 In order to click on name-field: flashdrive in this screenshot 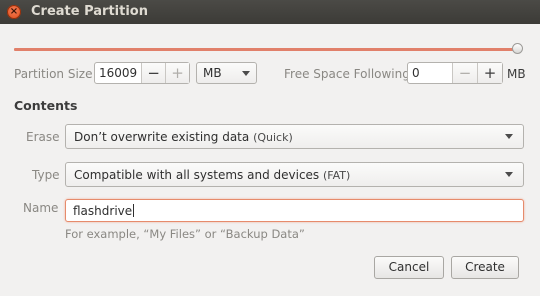, I will do `click(294, 210)`.